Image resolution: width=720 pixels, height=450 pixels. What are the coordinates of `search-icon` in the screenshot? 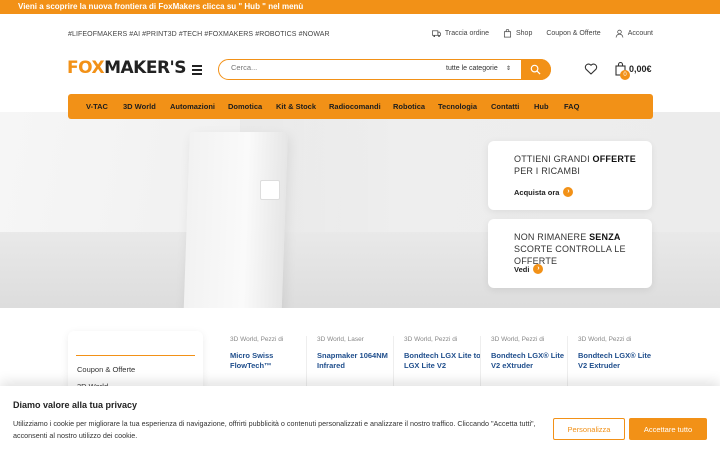 It's located at (535, 69).